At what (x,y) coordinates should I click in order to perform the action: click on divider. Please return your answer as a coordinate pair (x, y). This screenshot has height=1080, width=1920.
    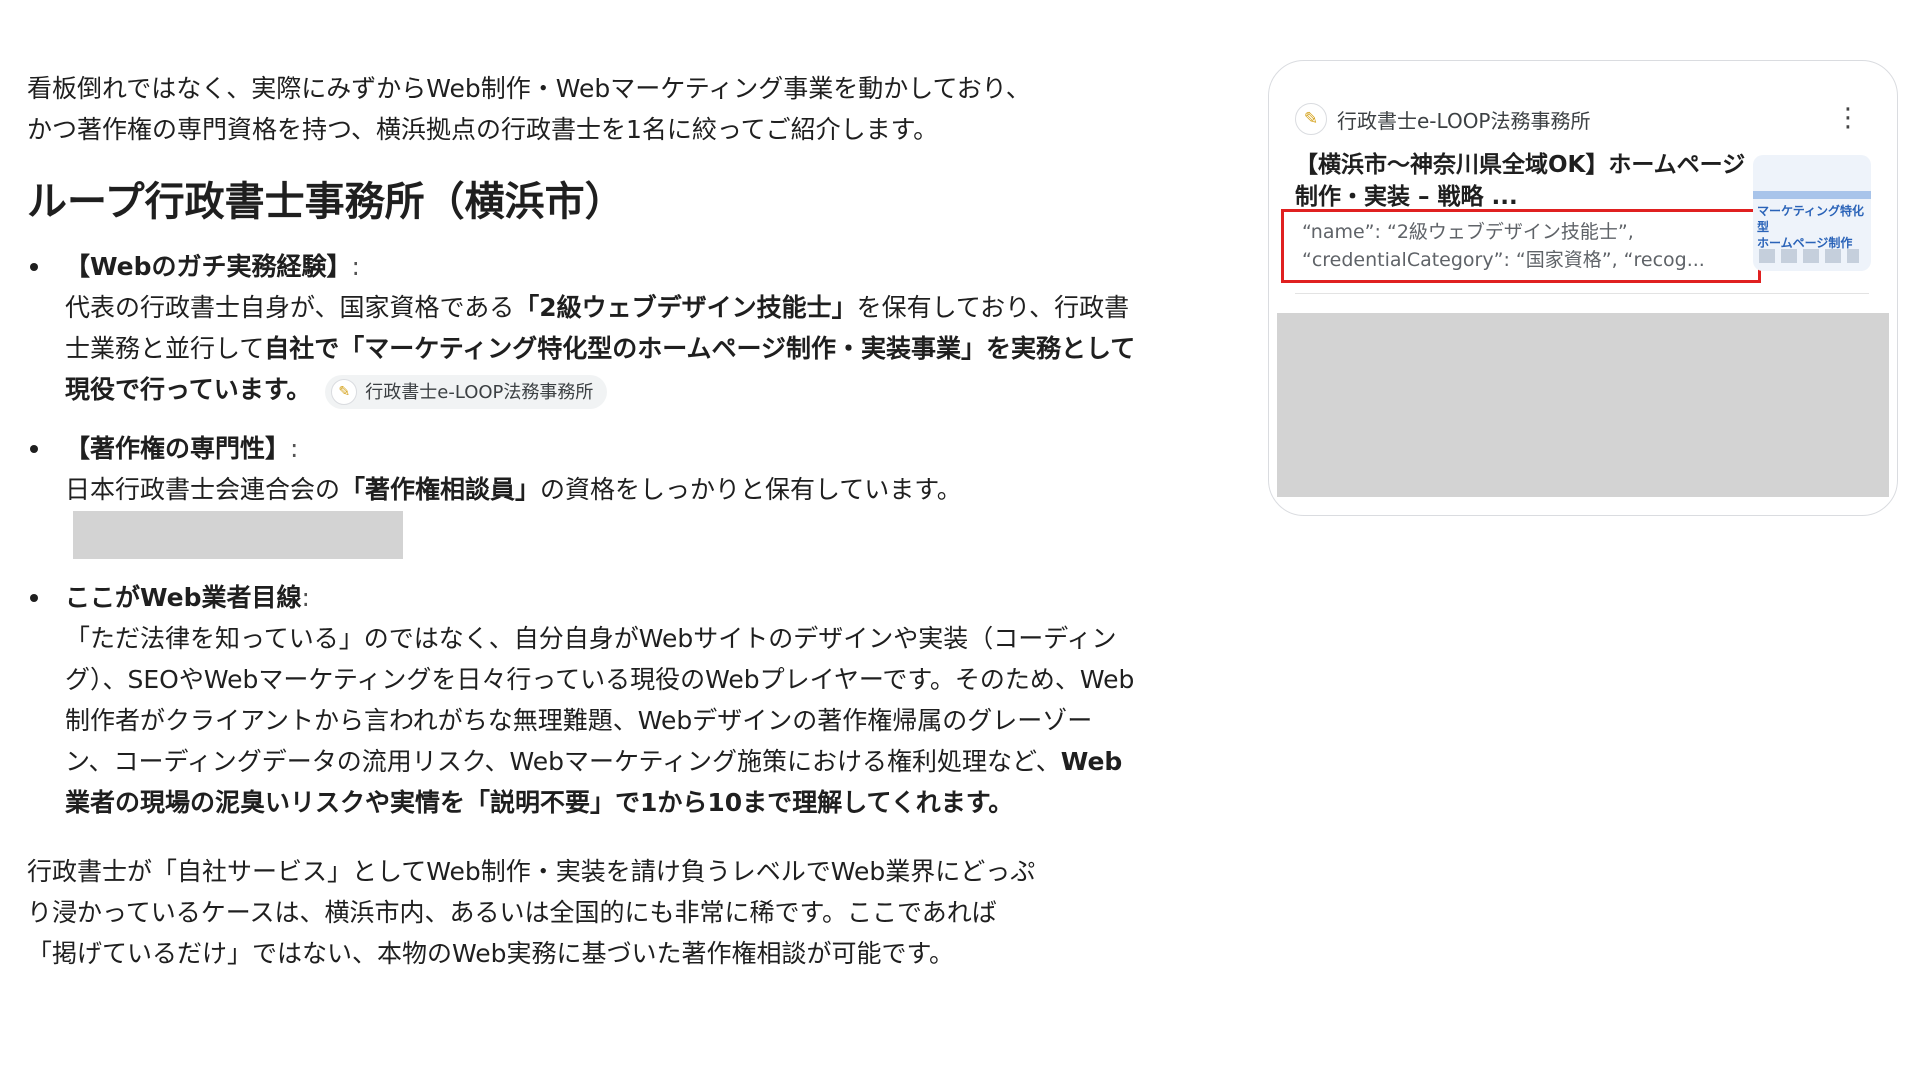
    Looking at the image, I should click on (1582, 293).